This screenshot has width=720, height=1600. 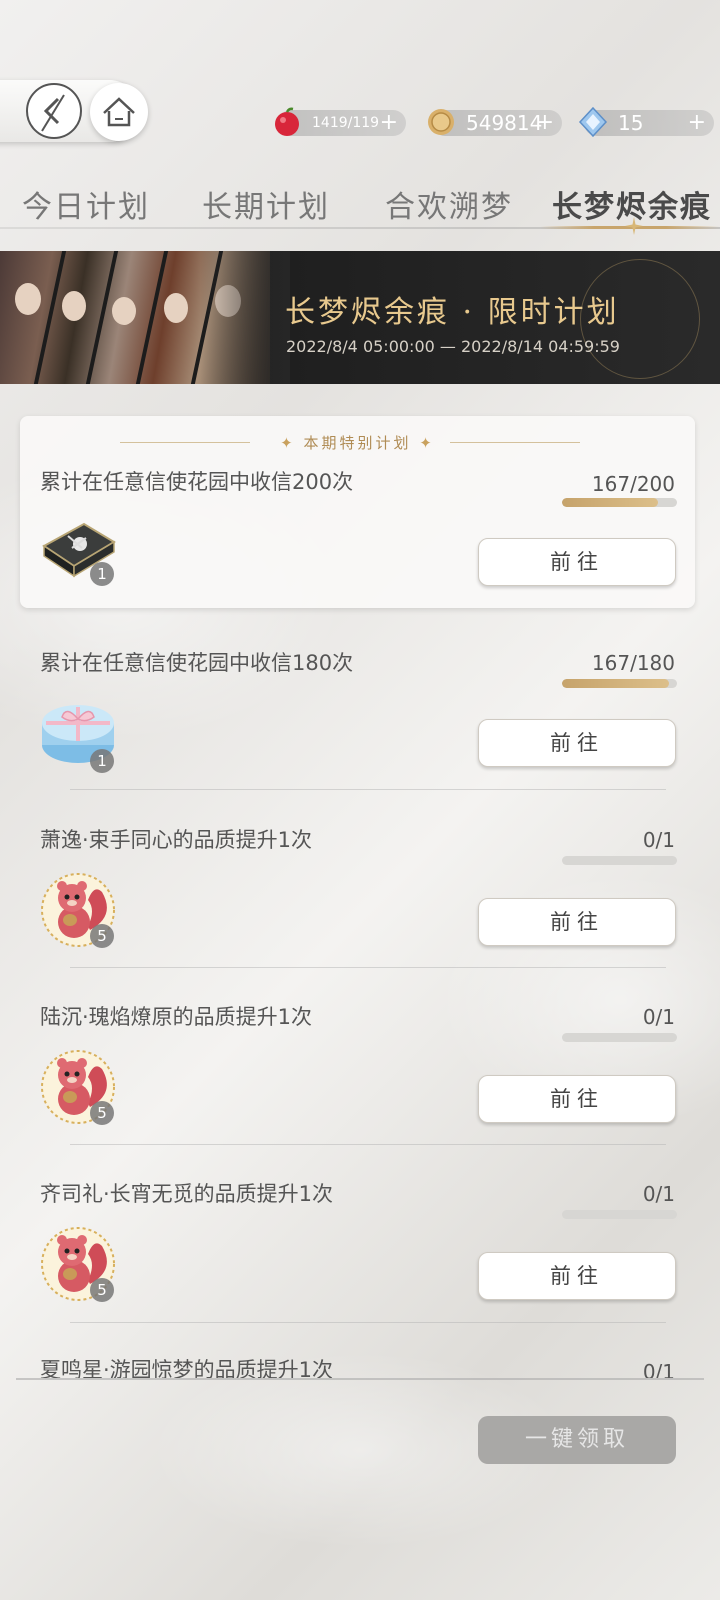 I want to click on apple-resource: 1419/119 +, so click(x=340, y=121).